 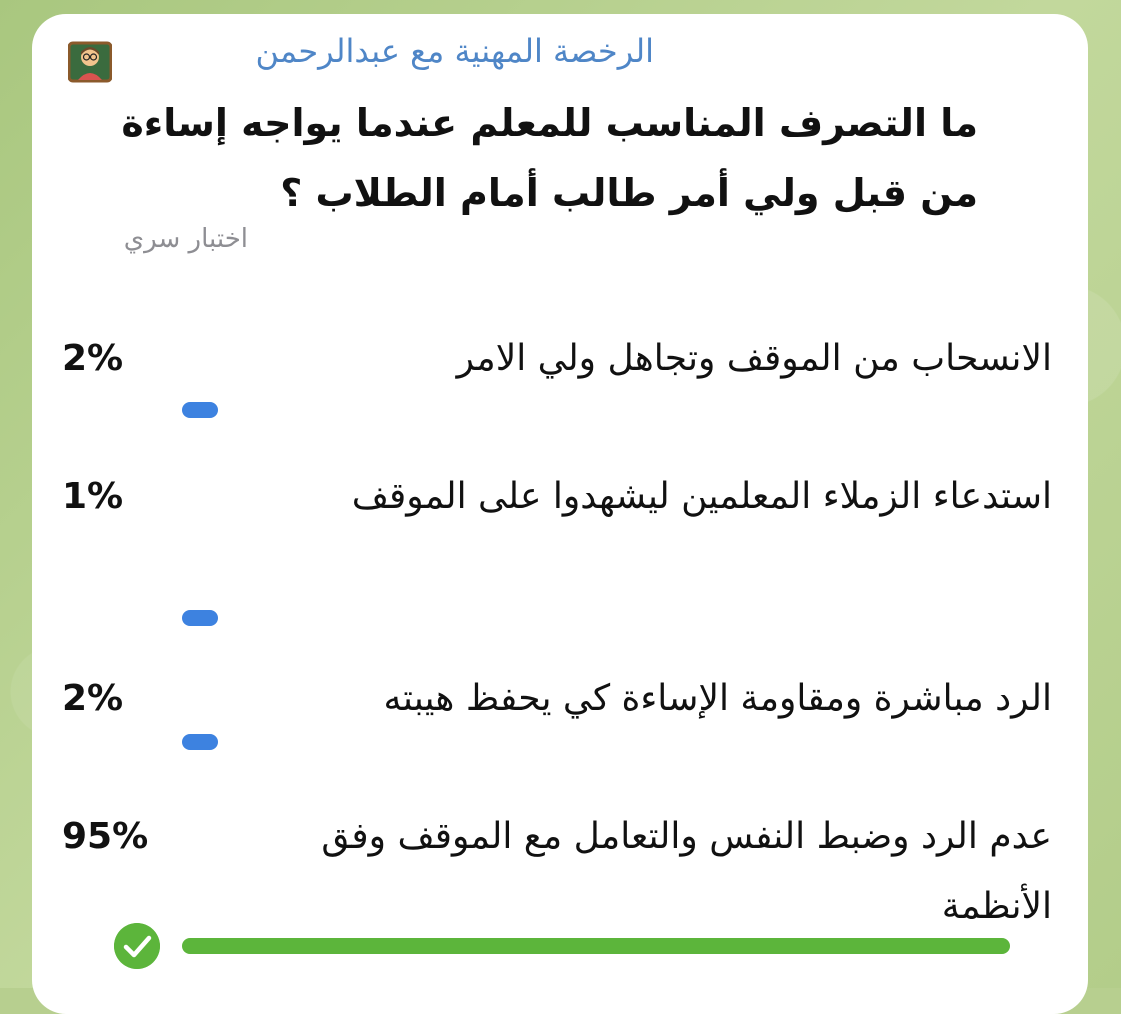 I want to click on option-percent: 95%, so click(x=105, y=836).